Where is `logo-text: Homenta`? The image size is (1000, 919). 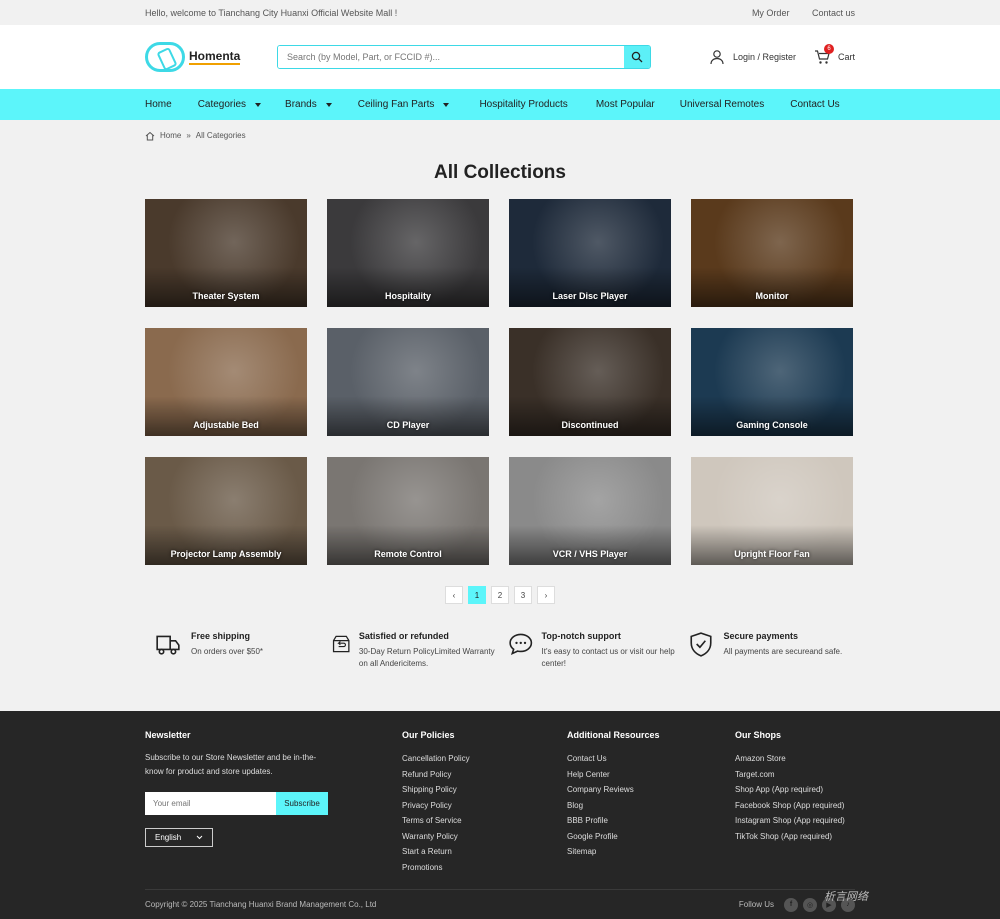
logo-text: Homenta is located at coordinates (215, 56).